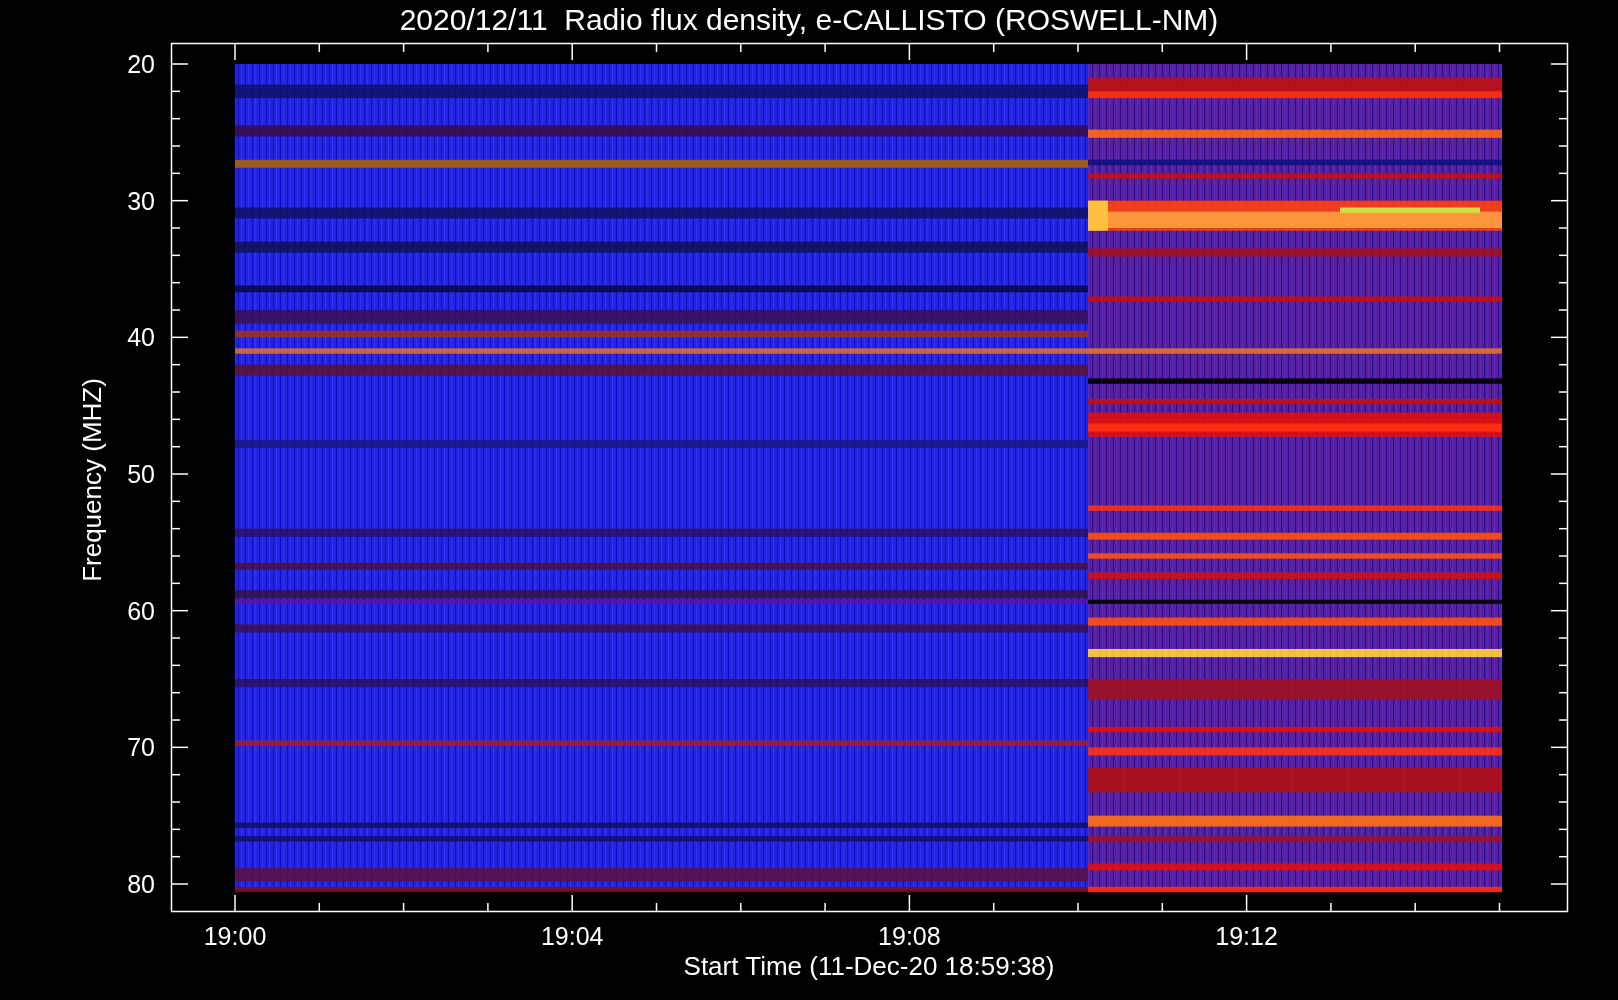 Image resolution: width=1618 pixels, height=1000 pixels. I want to click on tick-label: 40, so click(141, 337).